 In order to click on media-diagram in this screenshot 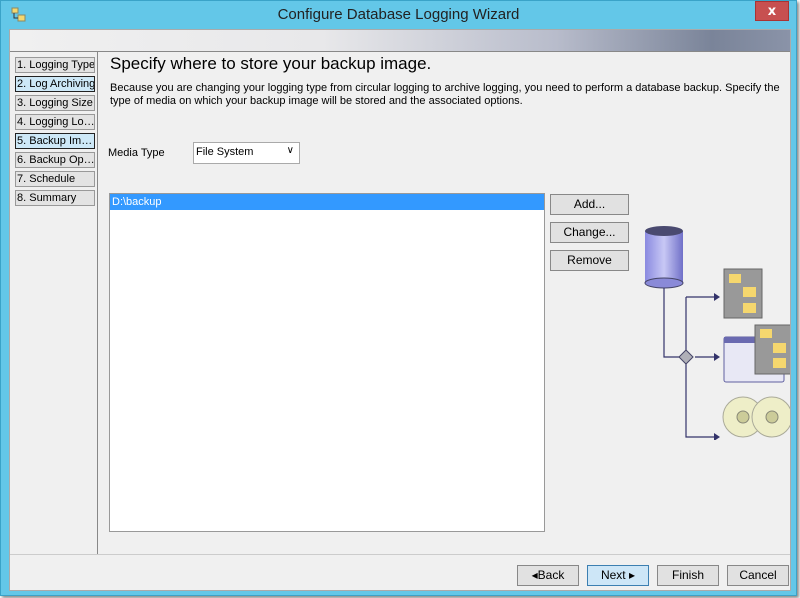, I will do `click(717, 333)`.